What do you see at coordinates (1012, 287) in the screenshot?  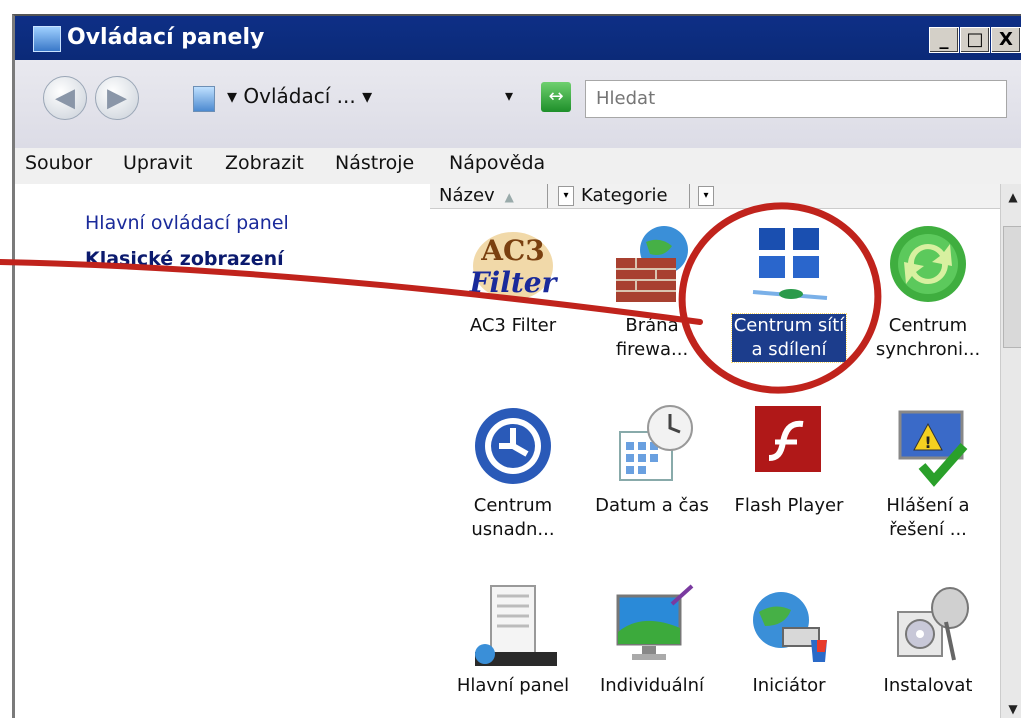 I see `scroll-thumb` at bounding box center [1012, 287].